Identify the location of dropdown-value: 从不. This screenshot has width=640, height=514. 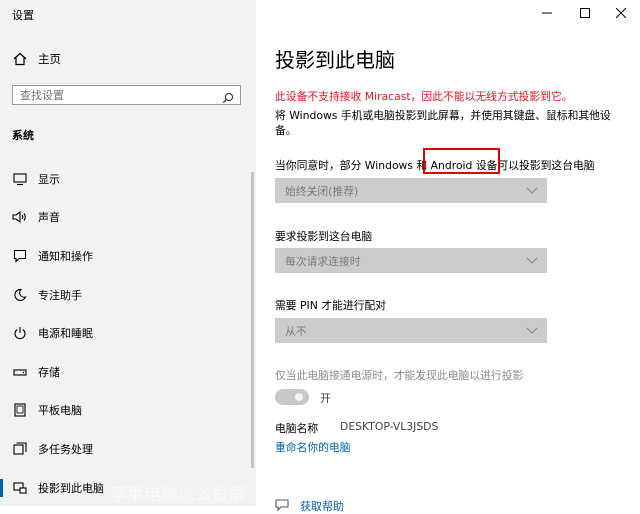
(296, 331).